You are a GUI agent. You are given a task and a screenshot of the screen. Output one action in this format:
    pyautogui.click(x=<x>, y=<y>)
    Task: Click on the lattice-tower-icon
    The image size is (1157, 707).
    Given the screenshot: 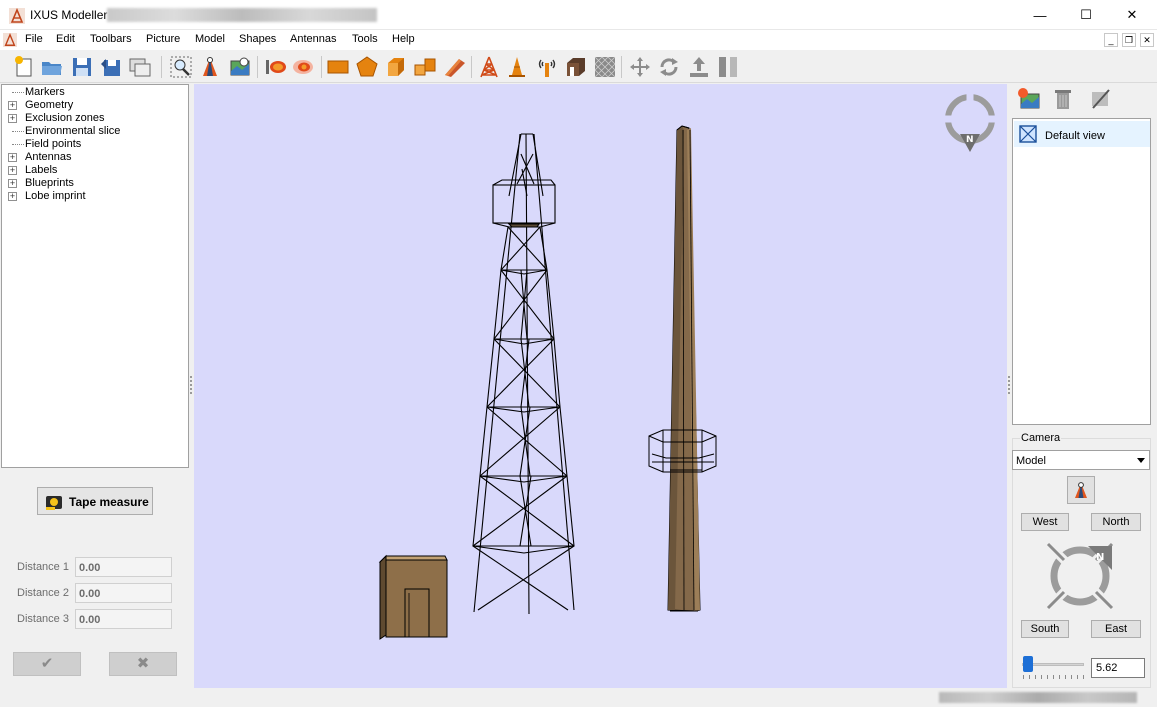 What is the action you would take?
    pyautogui.click(x=489, y=67)
    